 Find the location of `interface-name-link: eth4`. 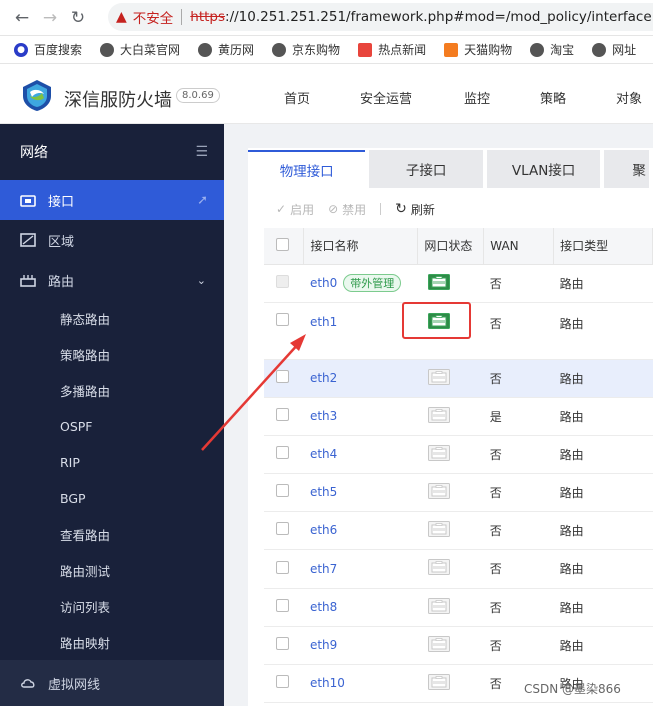

interface-name-link: eth4 is located at coordinates (323, 454).